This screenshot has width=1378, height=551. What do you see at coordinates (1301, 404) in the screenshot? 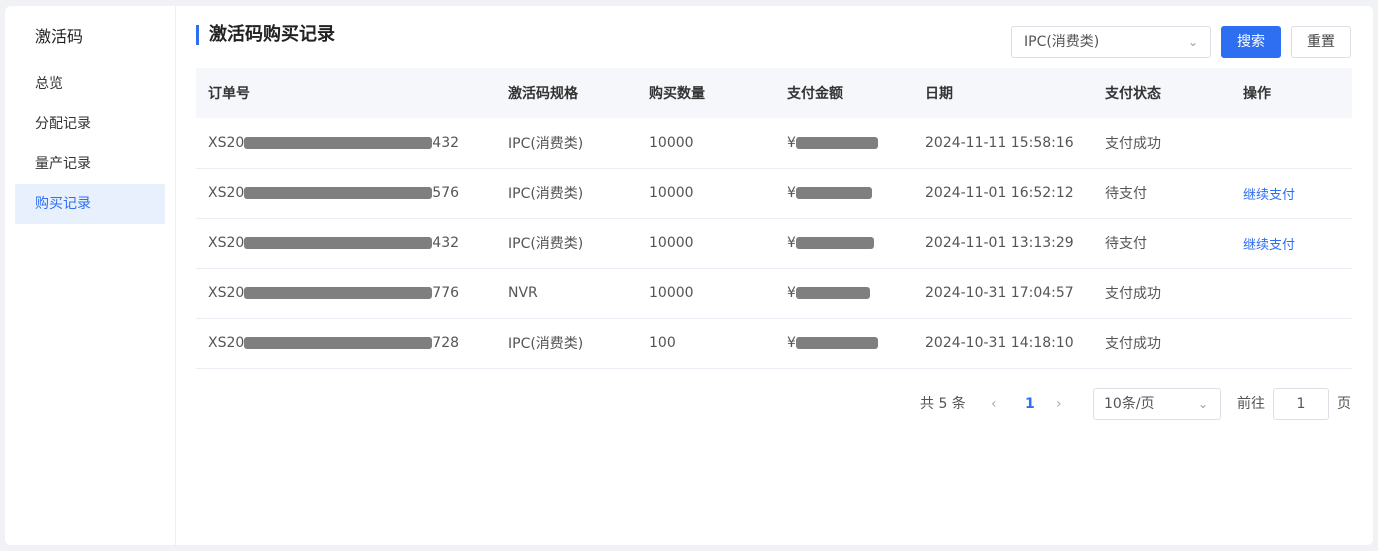
I see `goto-page-input: 1` at bounding box center [1301, 404].